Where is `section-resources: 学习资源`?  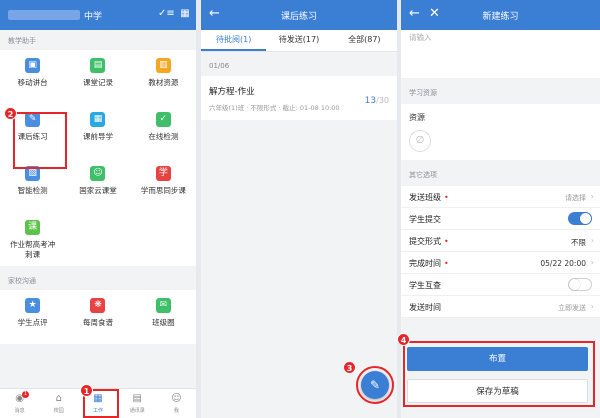 section-resources: 学习资源 is located at coordinates (423, 93).